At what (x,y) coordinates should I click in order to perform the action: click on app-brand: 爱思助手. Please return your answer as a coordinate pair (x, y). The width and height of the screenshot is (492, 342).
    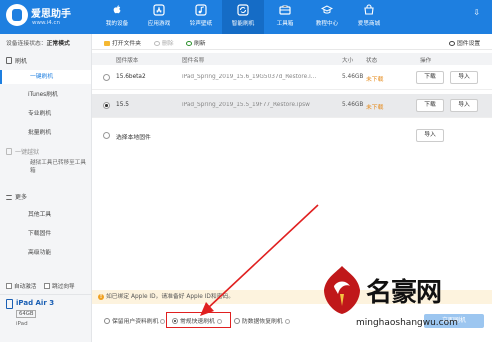
    Looking at the image, I should click on (51, 14).